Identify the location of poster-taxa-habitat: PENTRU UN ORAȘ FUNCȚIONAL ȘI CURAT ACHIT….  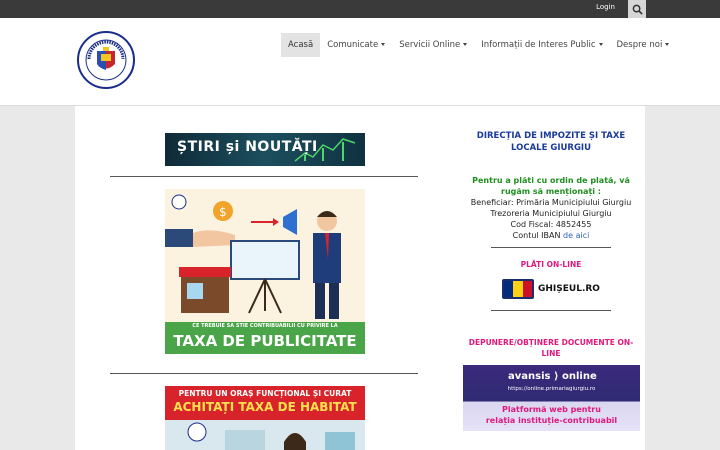
(265, 418).